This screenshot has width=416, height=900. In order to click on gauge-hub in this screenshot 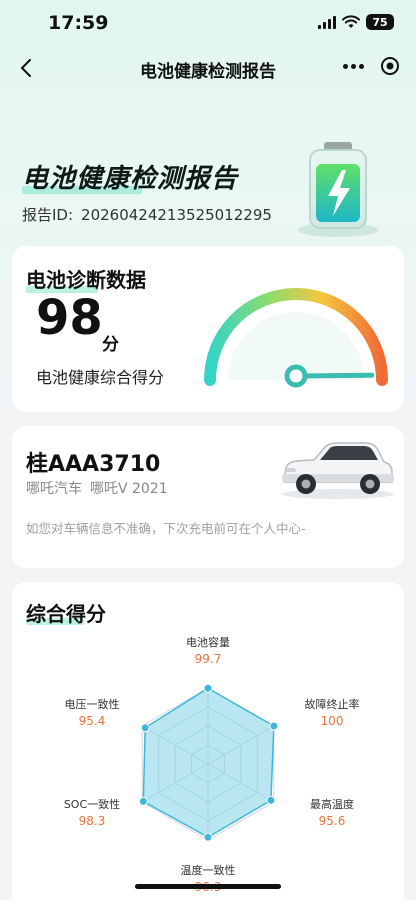, I will do `click(296, 376)`.